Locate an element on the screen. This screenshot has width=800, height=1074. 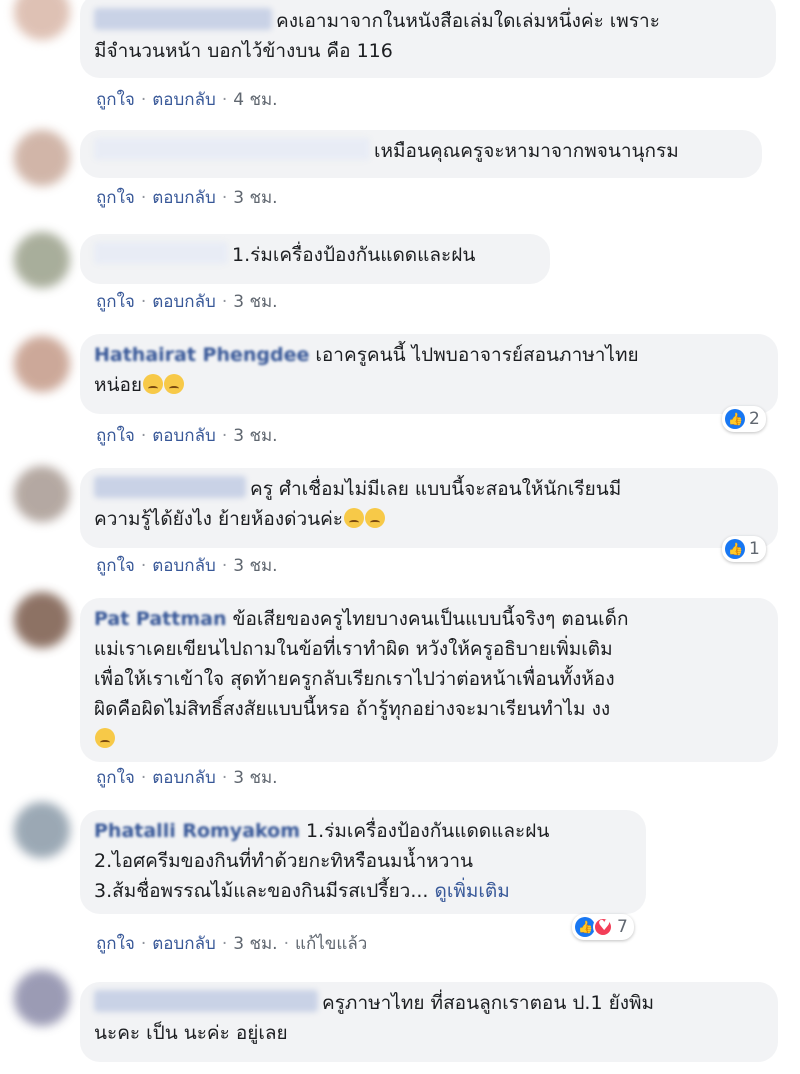
comment-text-line2: มีจำนวนหน้า บอกไว้ข้างบน คือ 116 is located at coordinates (243, 51).